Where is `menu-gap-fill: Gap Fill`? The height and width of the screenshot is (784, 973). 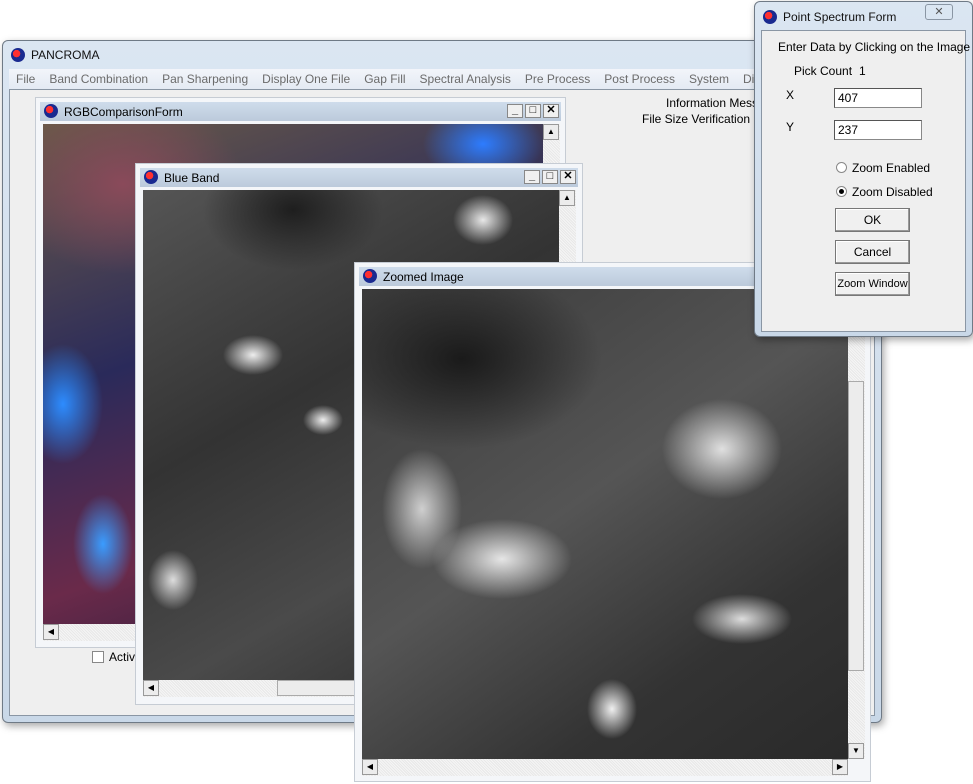
menu-gap-fill: Gap Fill is located at coordinates (384, 79).